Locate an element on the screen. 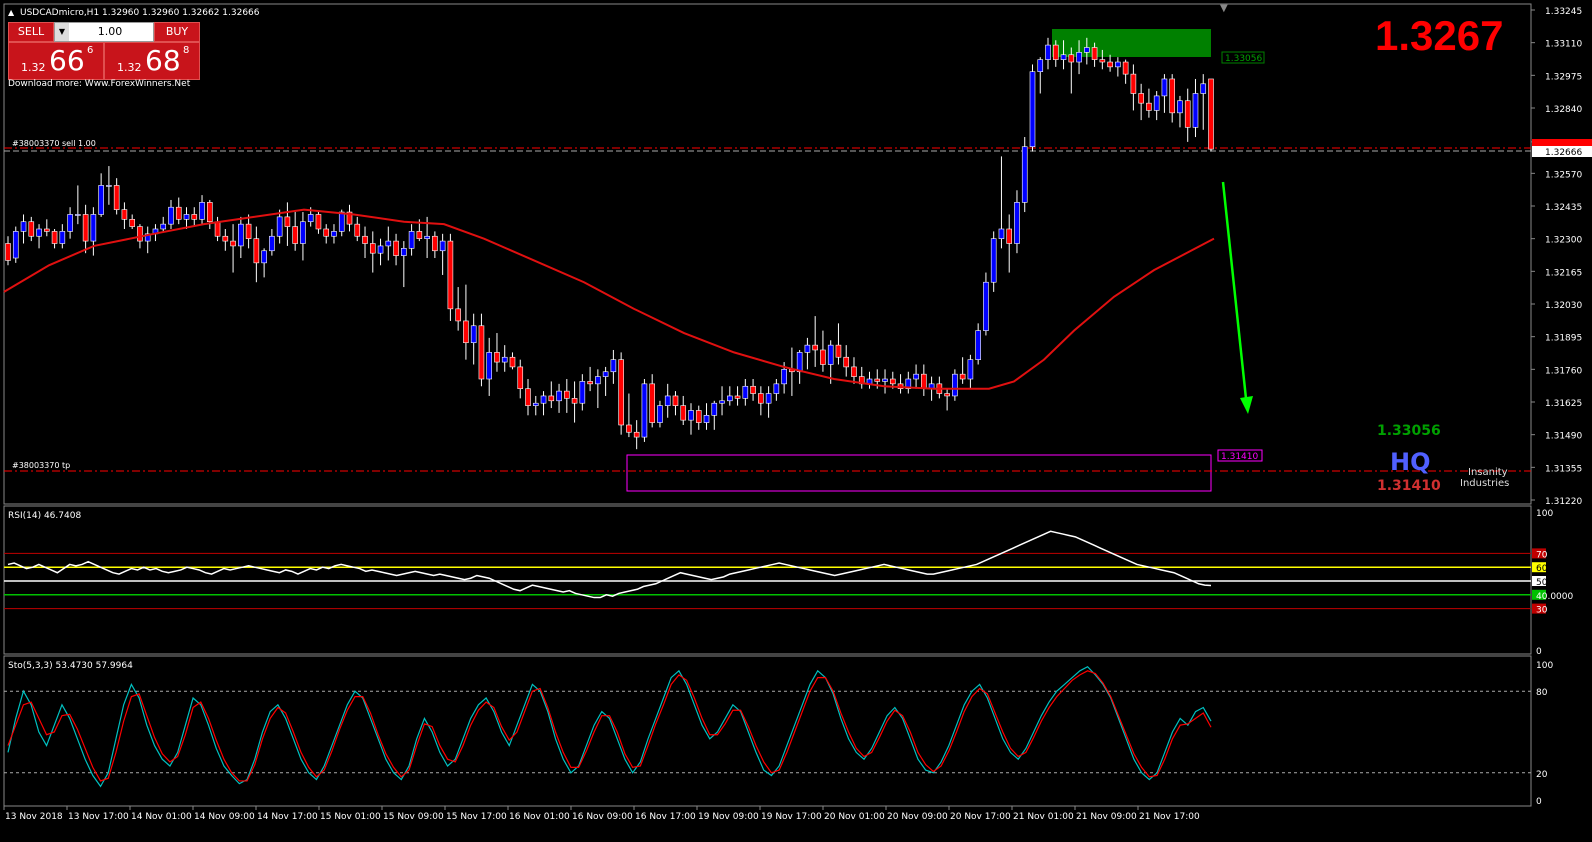 The image size is (1592, 842). rsi-tick-label: 100 is located at coordinates (1544, 514).